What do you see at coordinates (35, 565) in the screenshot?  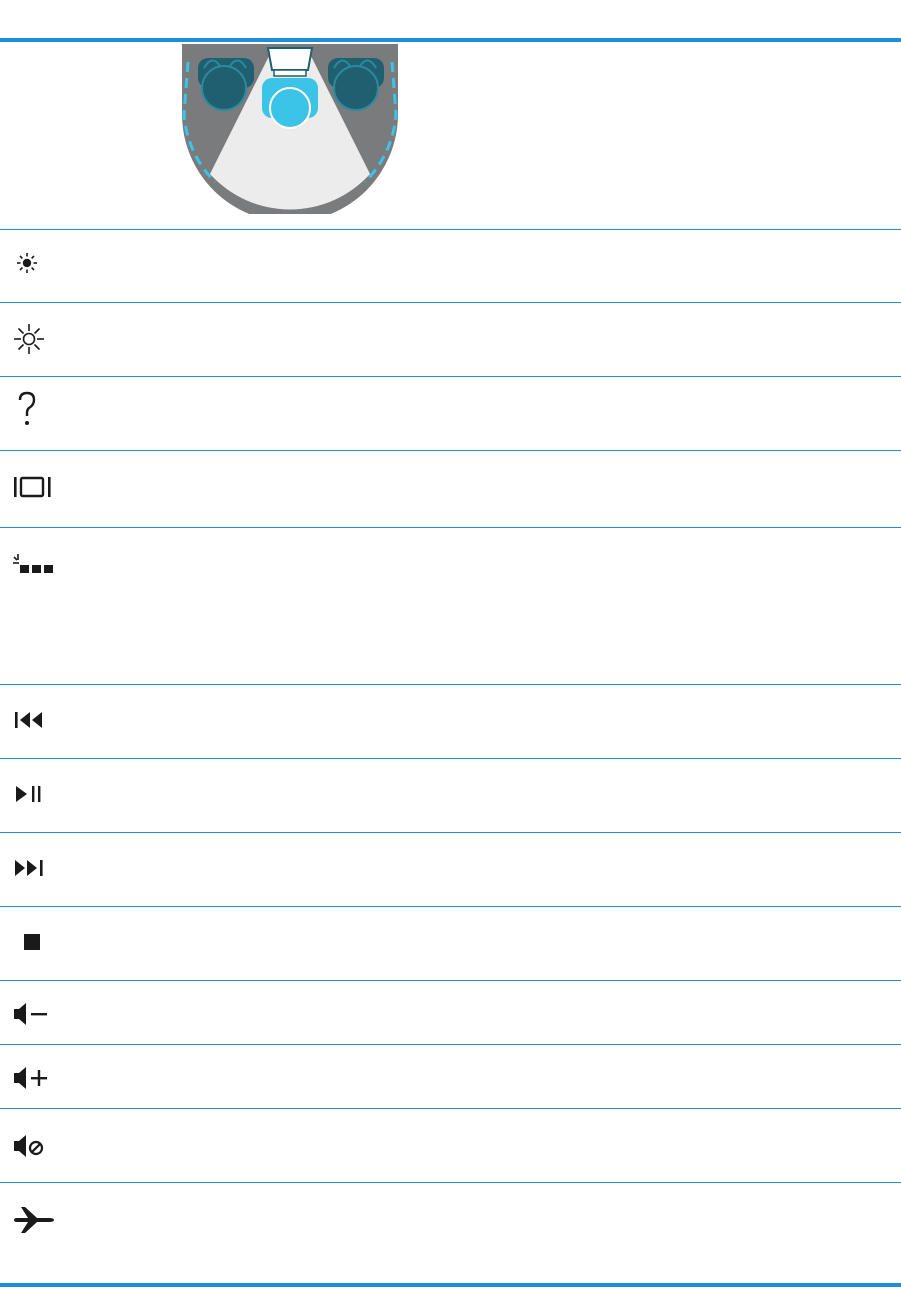 I see `keyboard-backlight-icon` at bounding box center [35, 565].